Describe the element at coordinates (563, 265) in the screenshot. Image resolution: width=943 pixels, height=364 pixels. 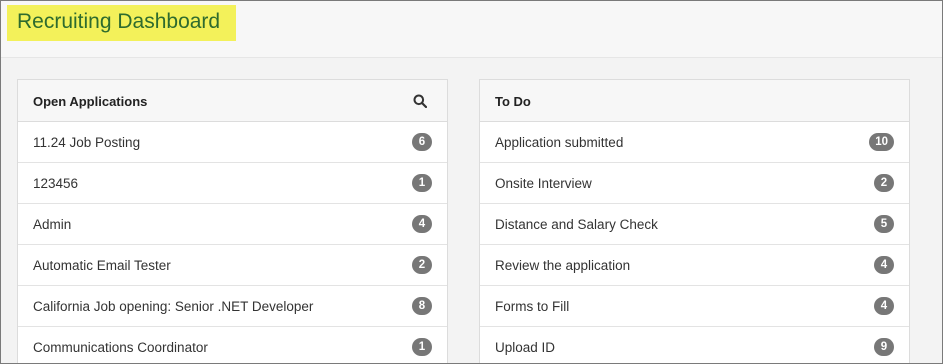
I see `list-item-label: Review the application` at that location.